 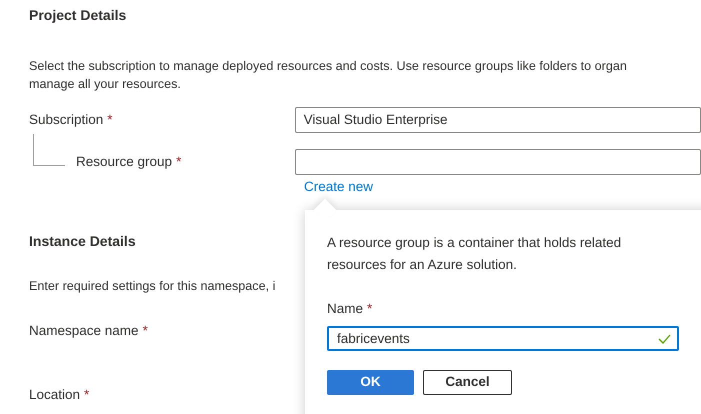 I want to click on section-heading: Instance Details, so click(x=82, y=242).